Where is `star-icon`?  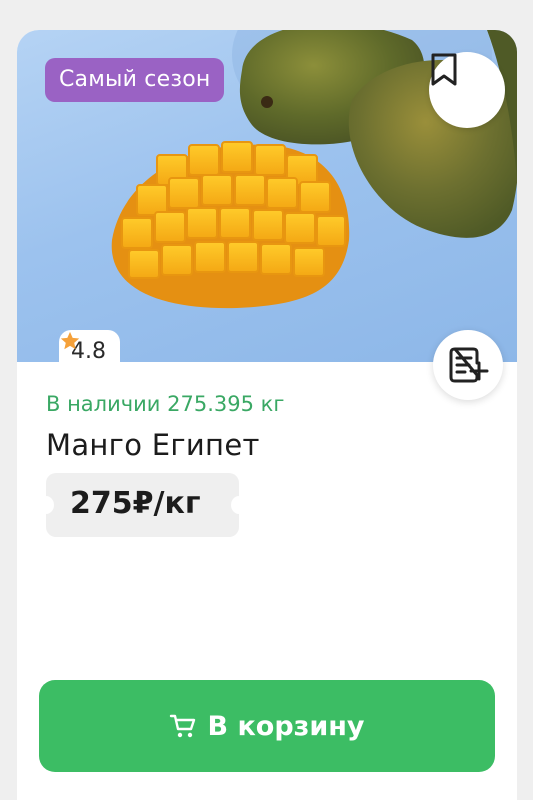 star-icon is located at coordinates (70, 340).